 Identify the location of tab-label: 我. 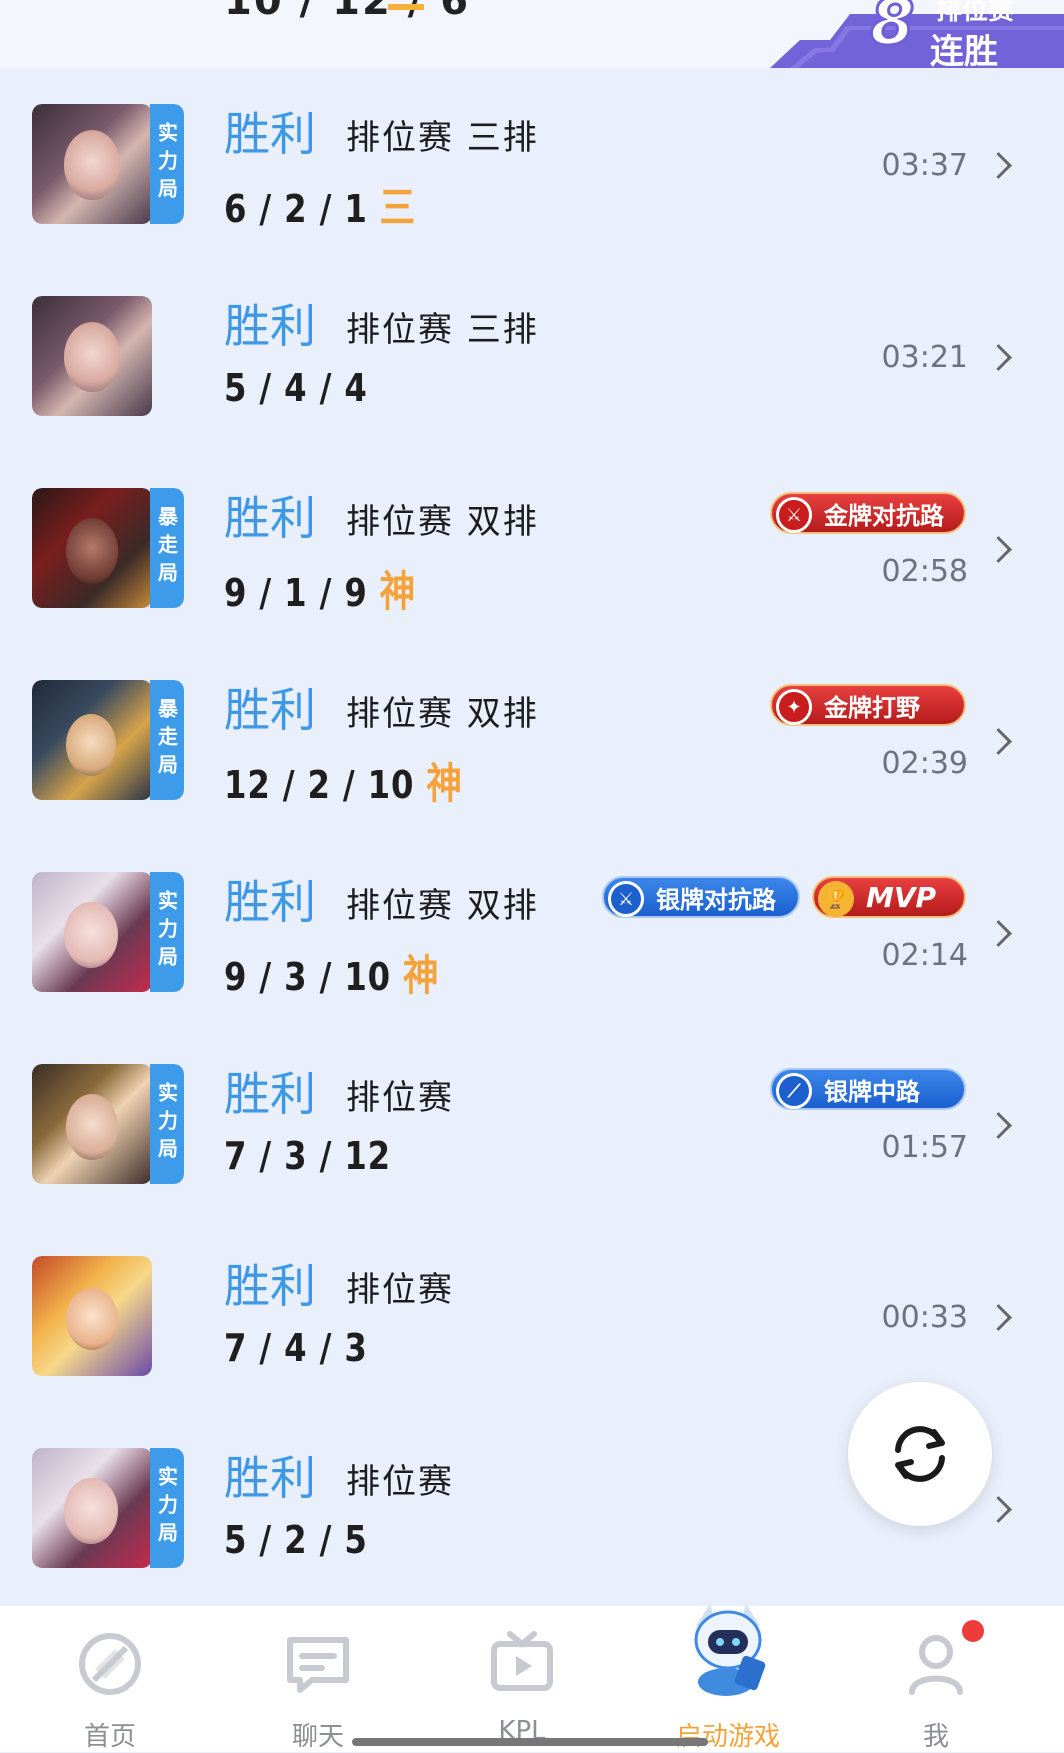
(935, 1737).